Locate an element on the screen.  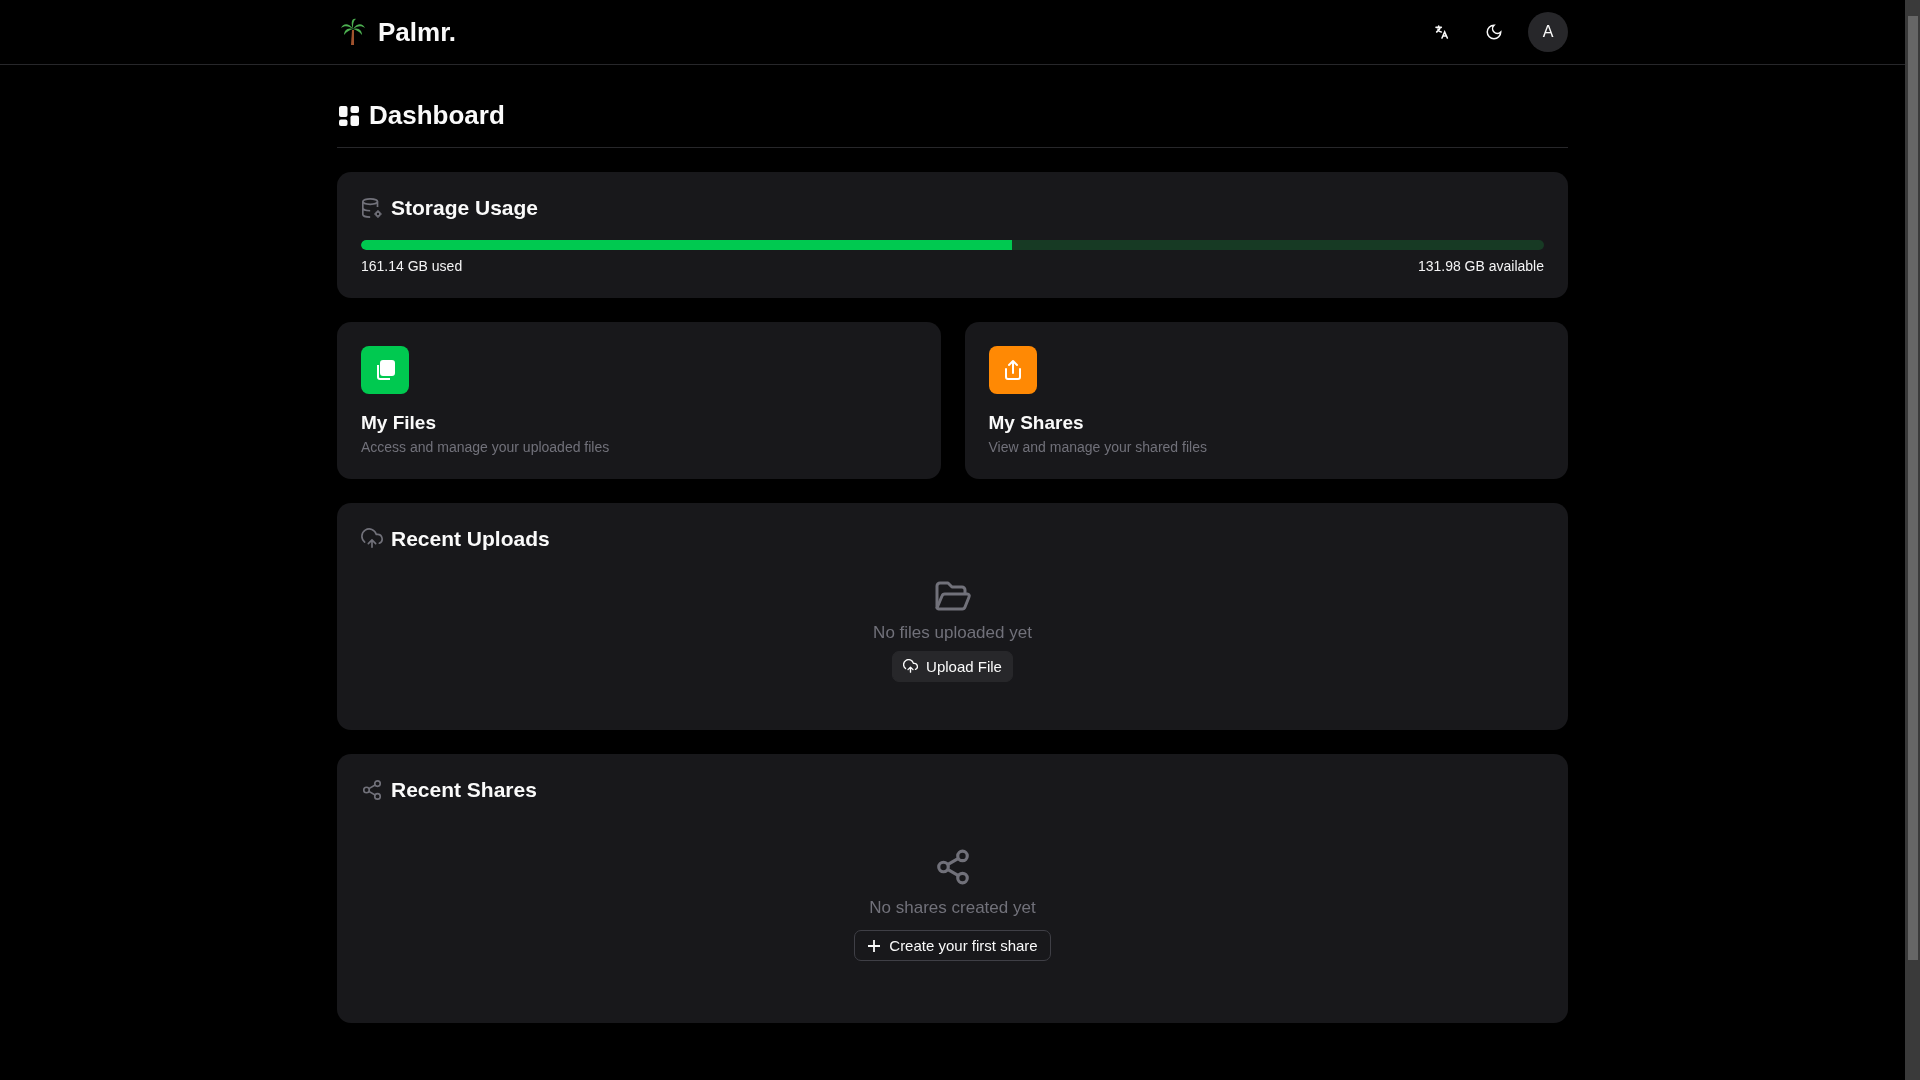
create-share-button: Create your first share is located at coordinates (952, 945).